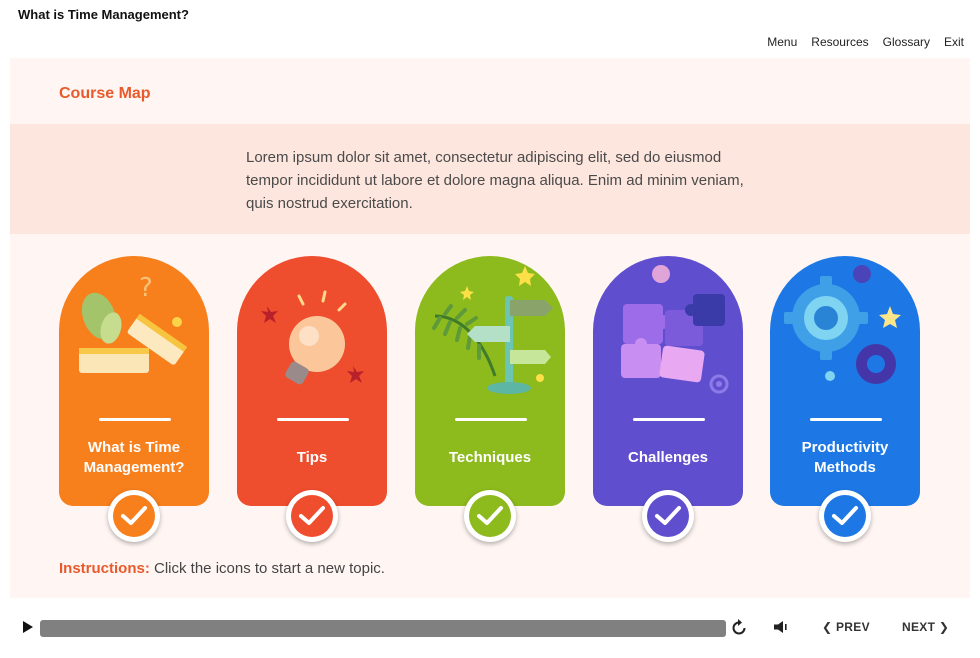 The height and width of the screenshot is (658, 980). What do you see at coordinates (133, 323) in the screenshot?
I see `books-plant-icon: ?` at bounding box center [133, 323].